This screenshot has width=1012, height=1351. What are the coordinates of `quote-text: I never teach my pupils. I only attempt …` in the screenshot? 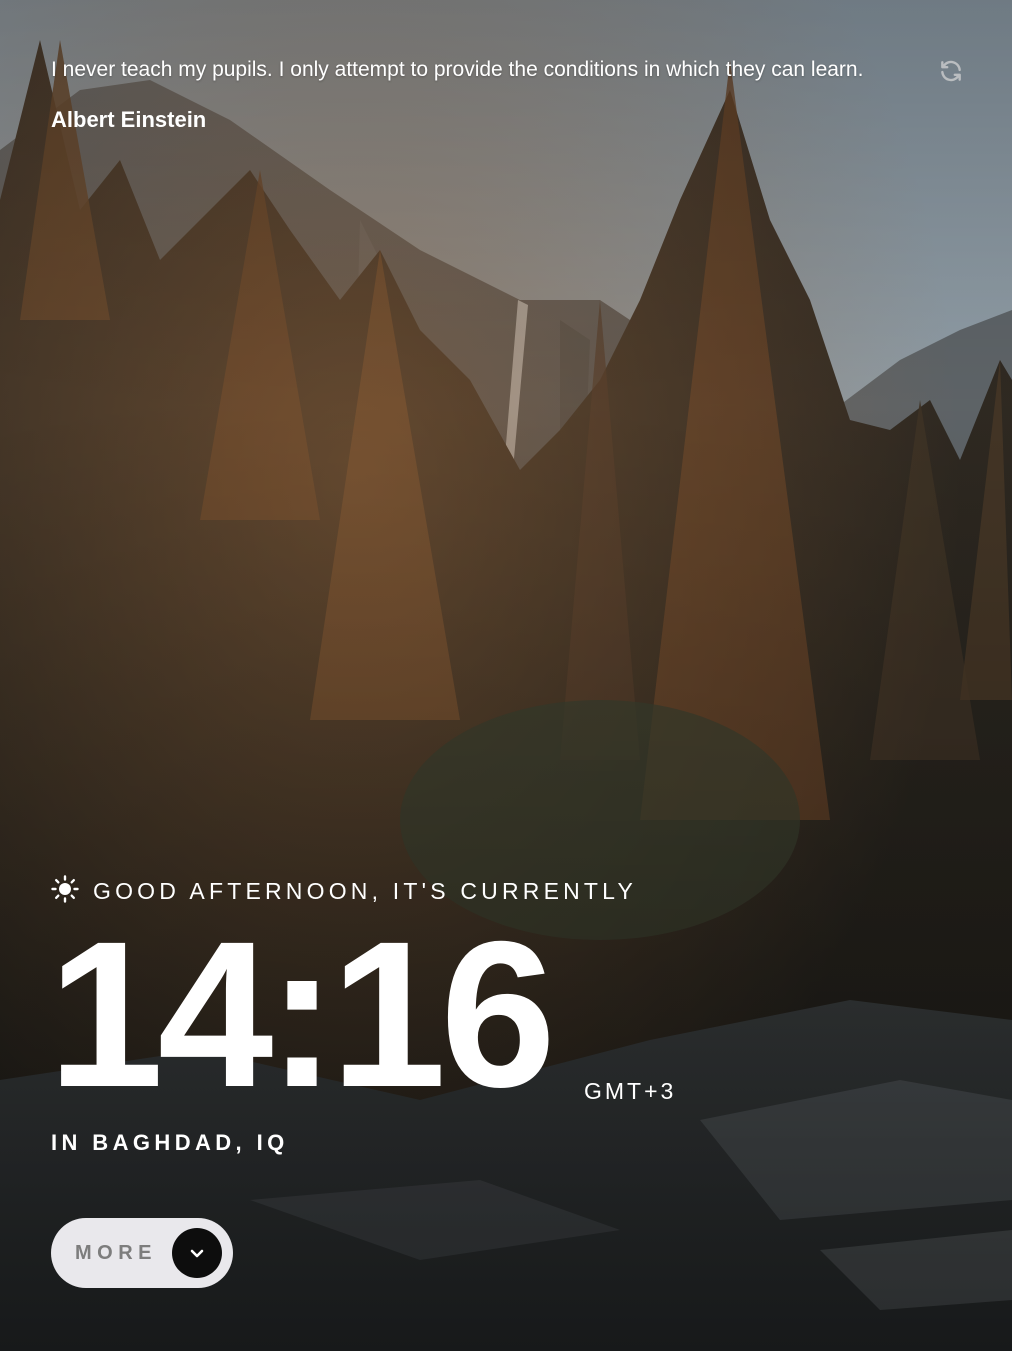 It's located at (457, 69).